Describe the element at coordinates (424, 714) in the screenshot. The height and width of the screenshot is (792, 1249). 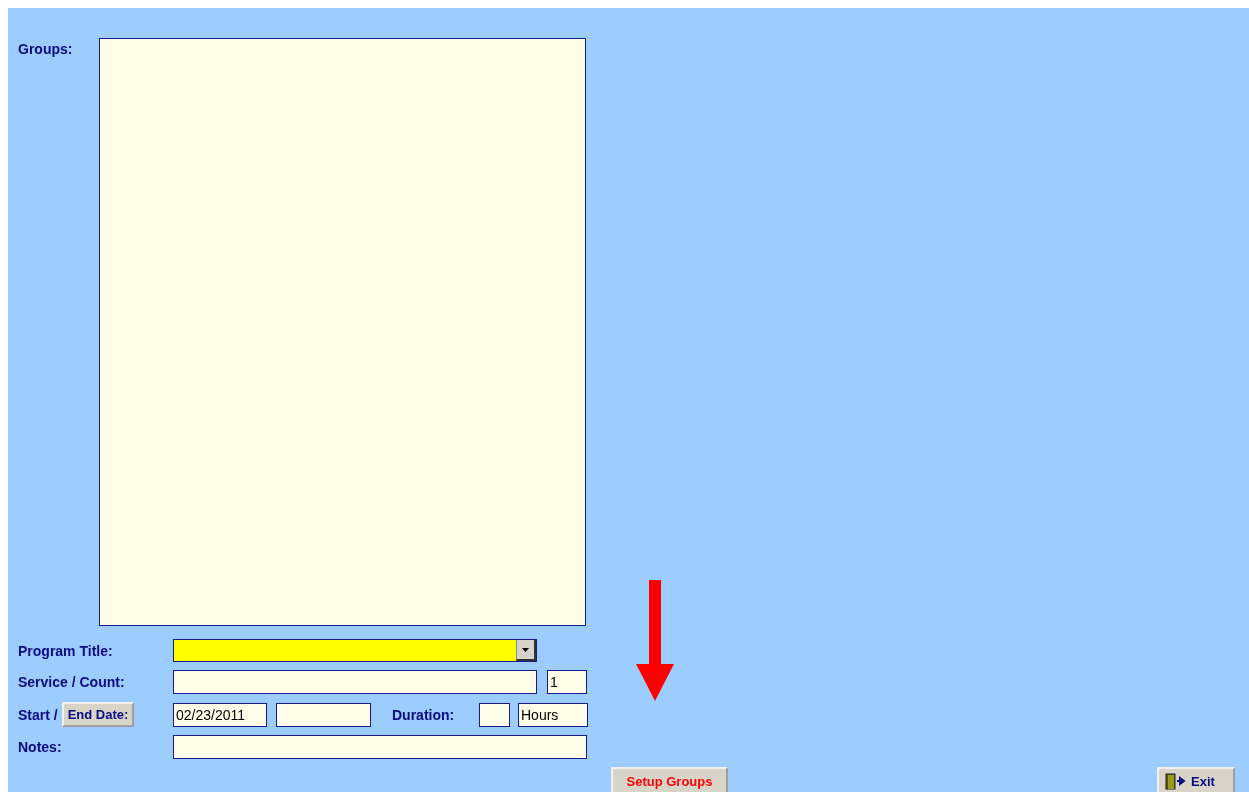
I see `duration-label: Duration:` at that location.